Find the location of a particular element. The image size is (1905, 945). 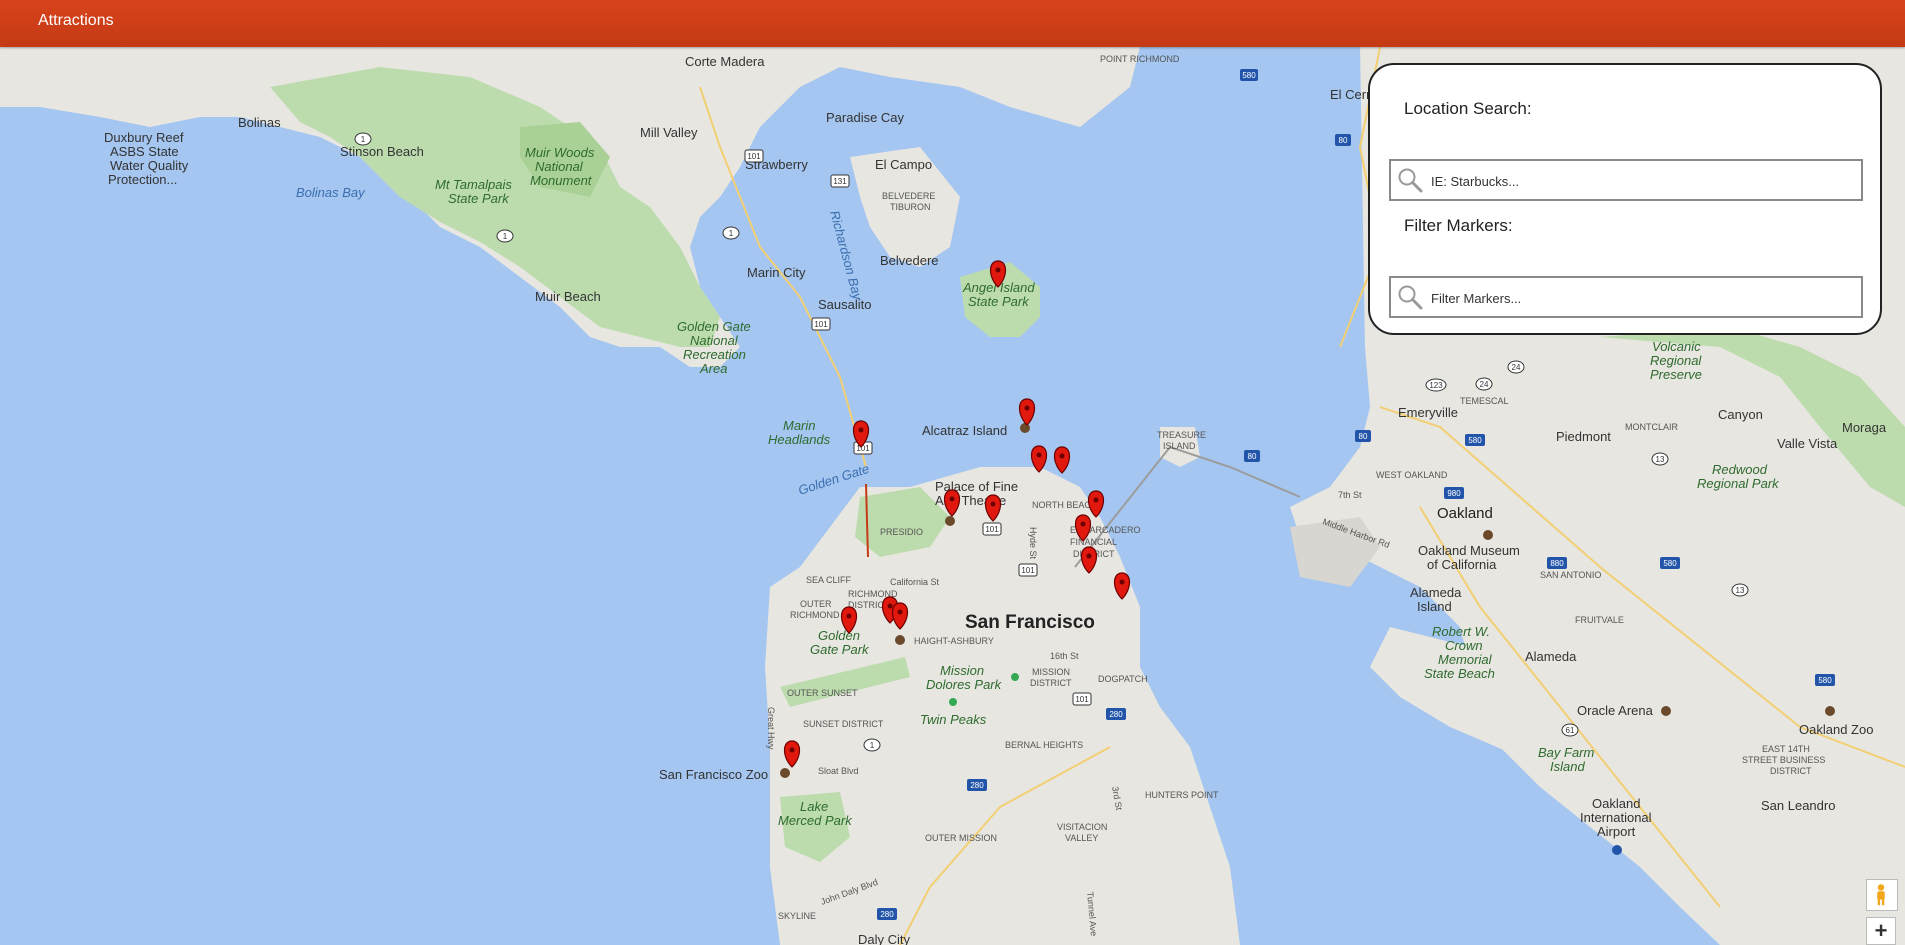

shield-i280-a: 280 is located at coordinates (1116, 714).